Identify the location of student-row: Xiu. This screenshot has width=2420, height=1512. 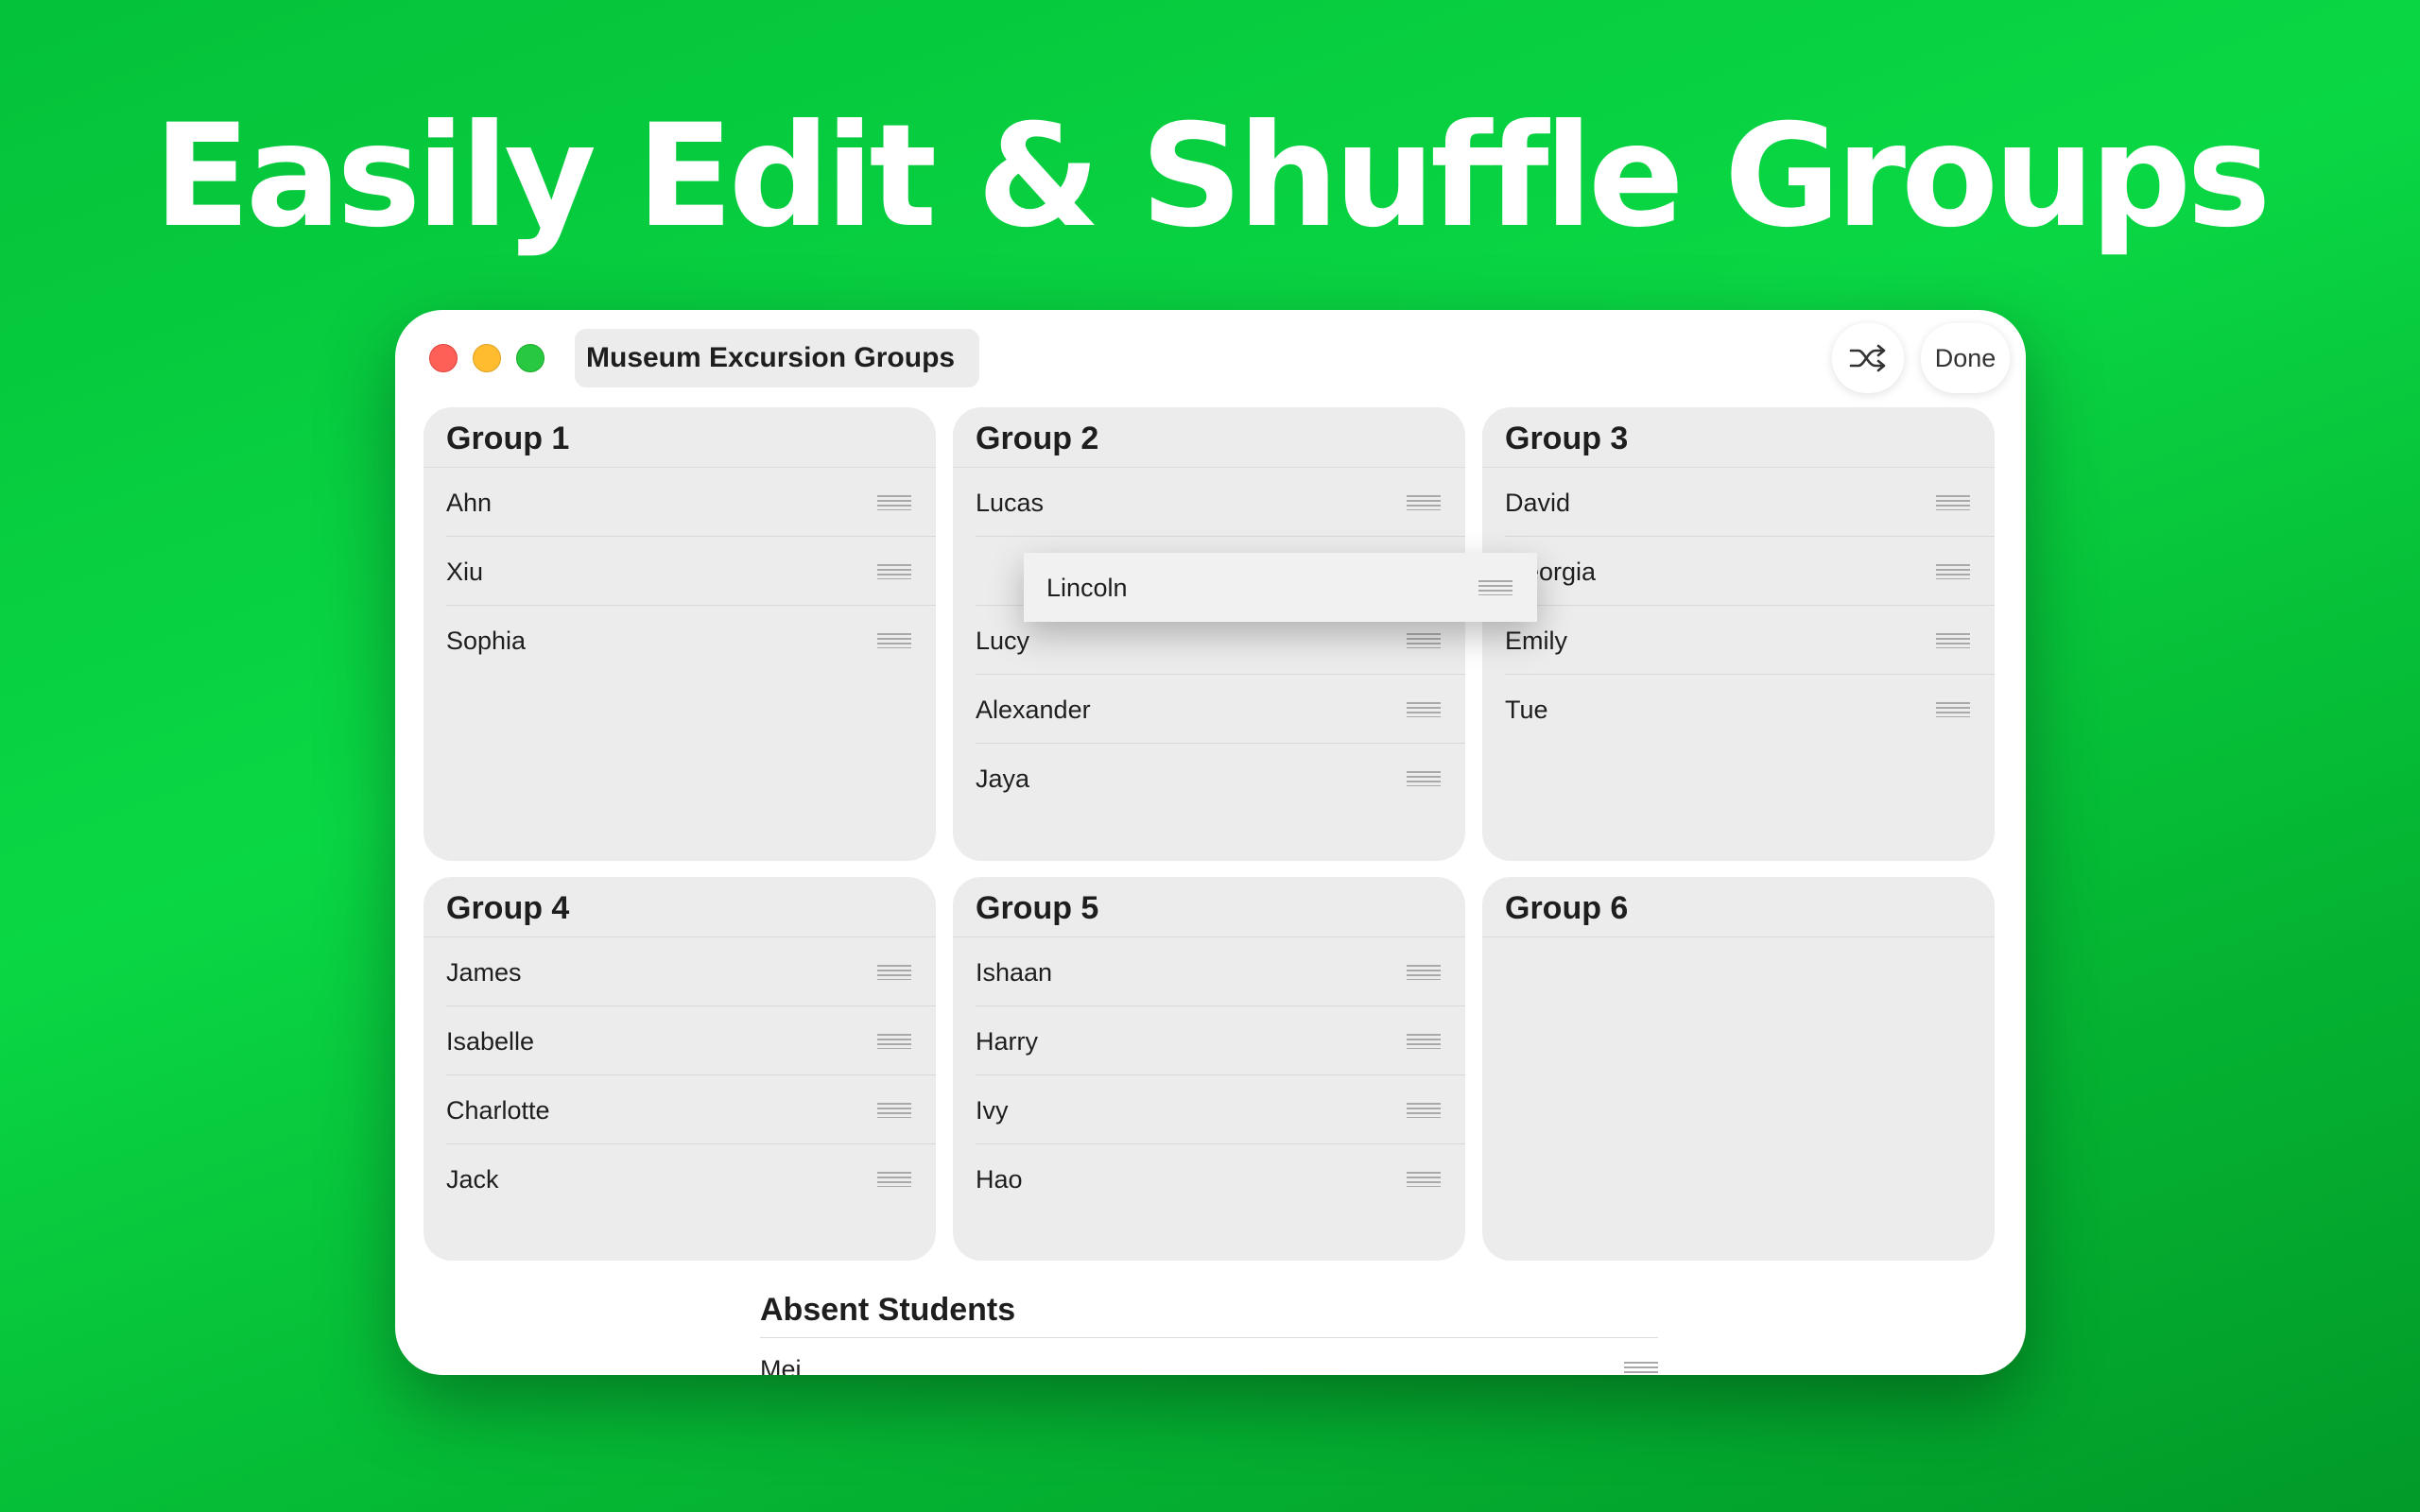
(691, 571).